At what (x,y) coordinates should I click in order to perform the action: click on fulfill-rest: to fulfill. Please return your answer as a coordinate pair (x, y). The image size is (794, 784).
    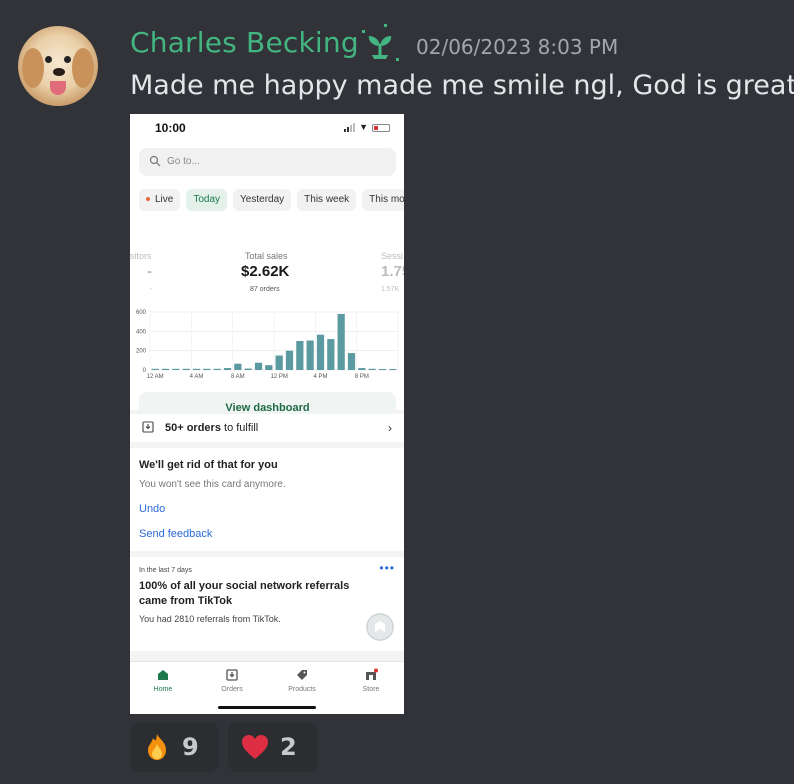
    Looking at the image, I should click on (241, 428).